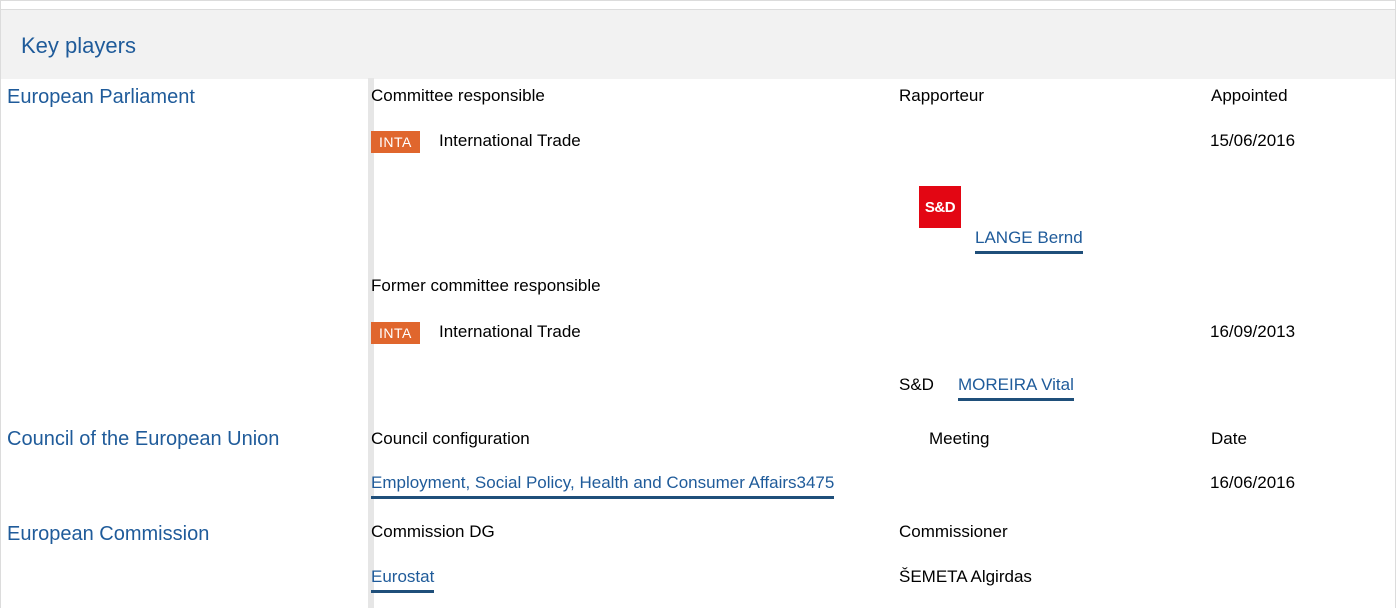 This screenshot has width=1397, height=608. I want to click on council-configuration-label: Council configuration, so click(450, 438).